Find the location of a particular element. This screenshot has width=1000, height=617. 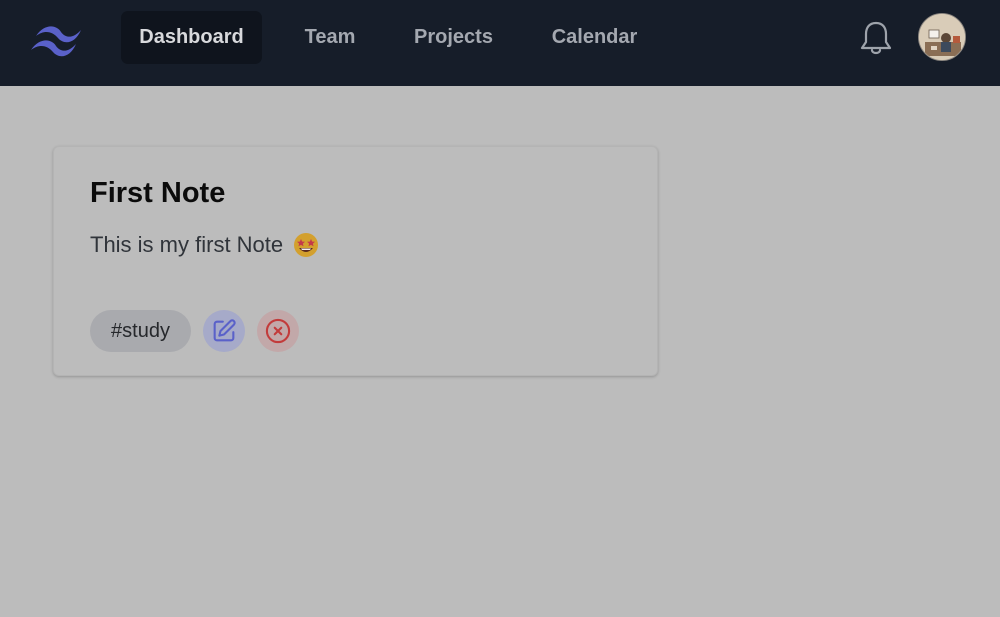

avatar-illustration is located at coordinates (942, 37).